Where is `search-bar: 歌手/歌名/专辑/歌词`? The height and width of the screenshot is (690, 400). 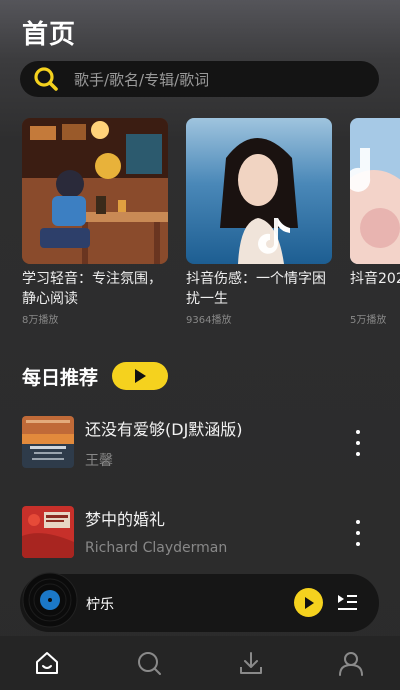 search-bar: 歌手/歌名/专辑/歌词 is located at coordinates (199, 79).